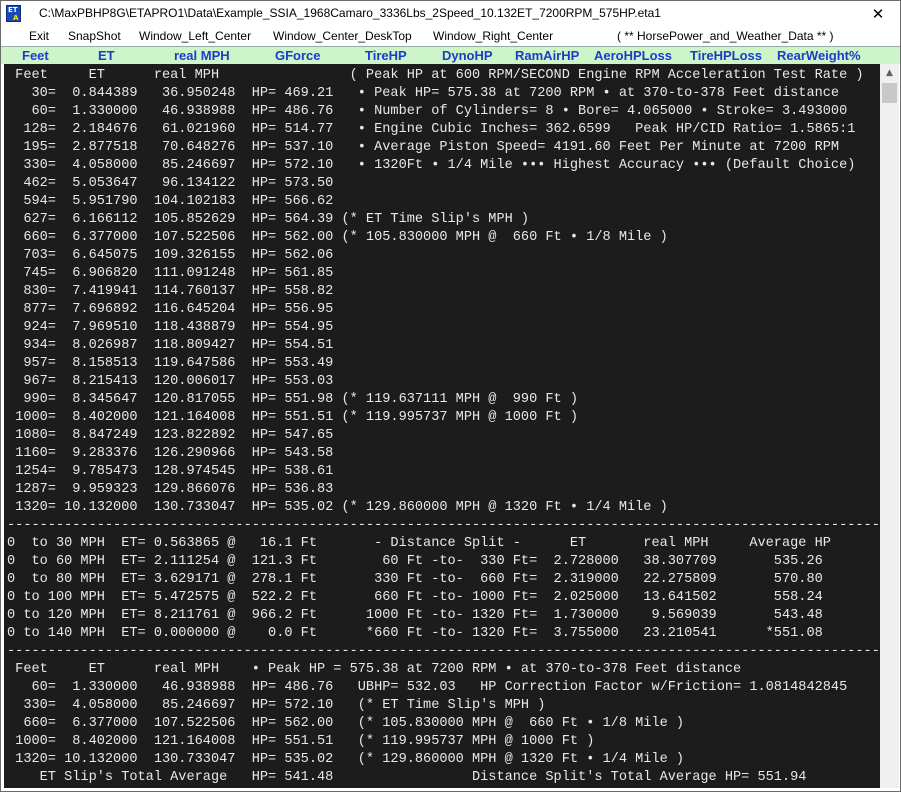 The width and height of the screenshot is (901, 792). Describe the element at coordinates (35, 55) in the screenshot. I see `column-header-feet: Feet` at that location.